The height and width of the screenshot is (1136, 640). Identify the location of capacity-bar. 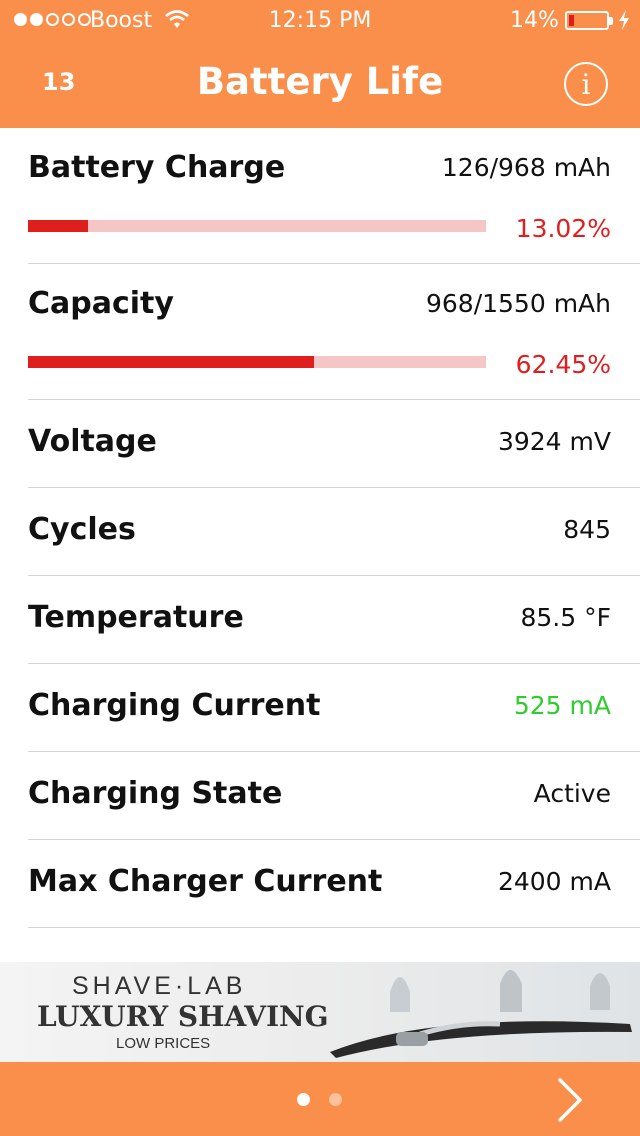
(257, 362).